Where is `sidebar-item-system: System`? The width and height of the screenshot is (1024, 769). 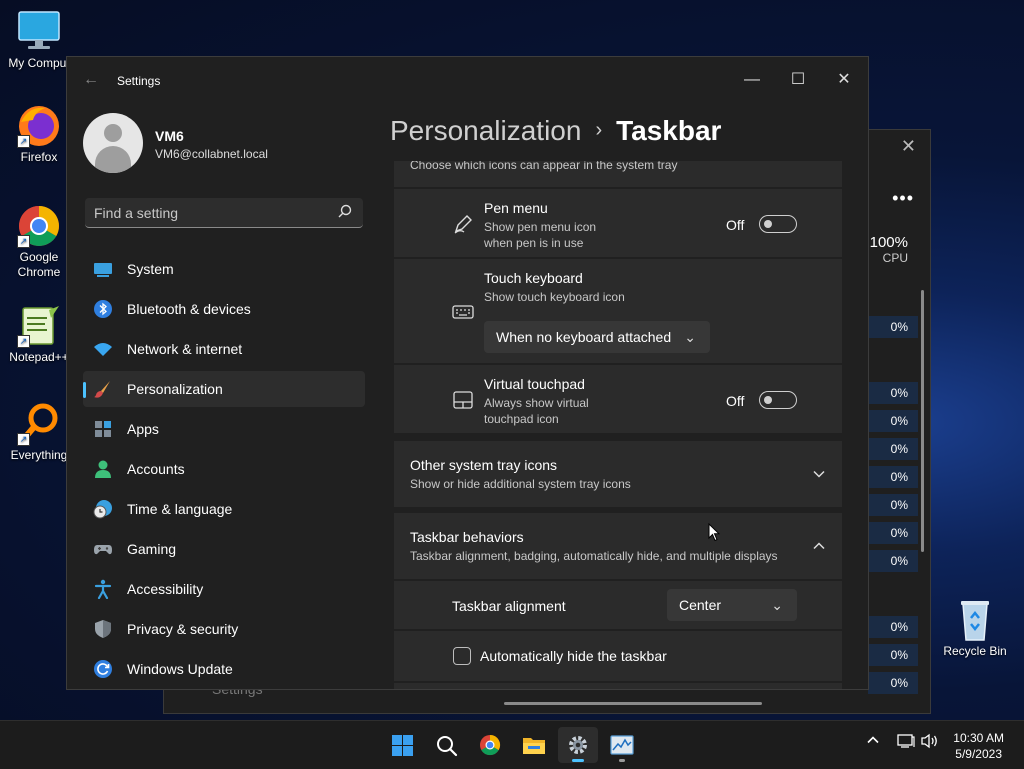
sidebar-item-system: System is located at coordinates (224, 269).